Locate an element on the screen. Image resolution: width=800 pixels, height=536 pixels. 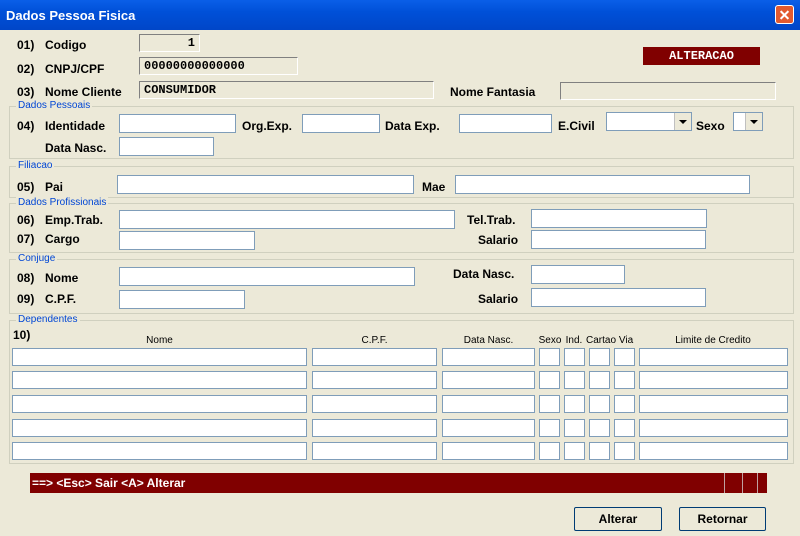
emp-trab-field is located at coordinates (287, 219).